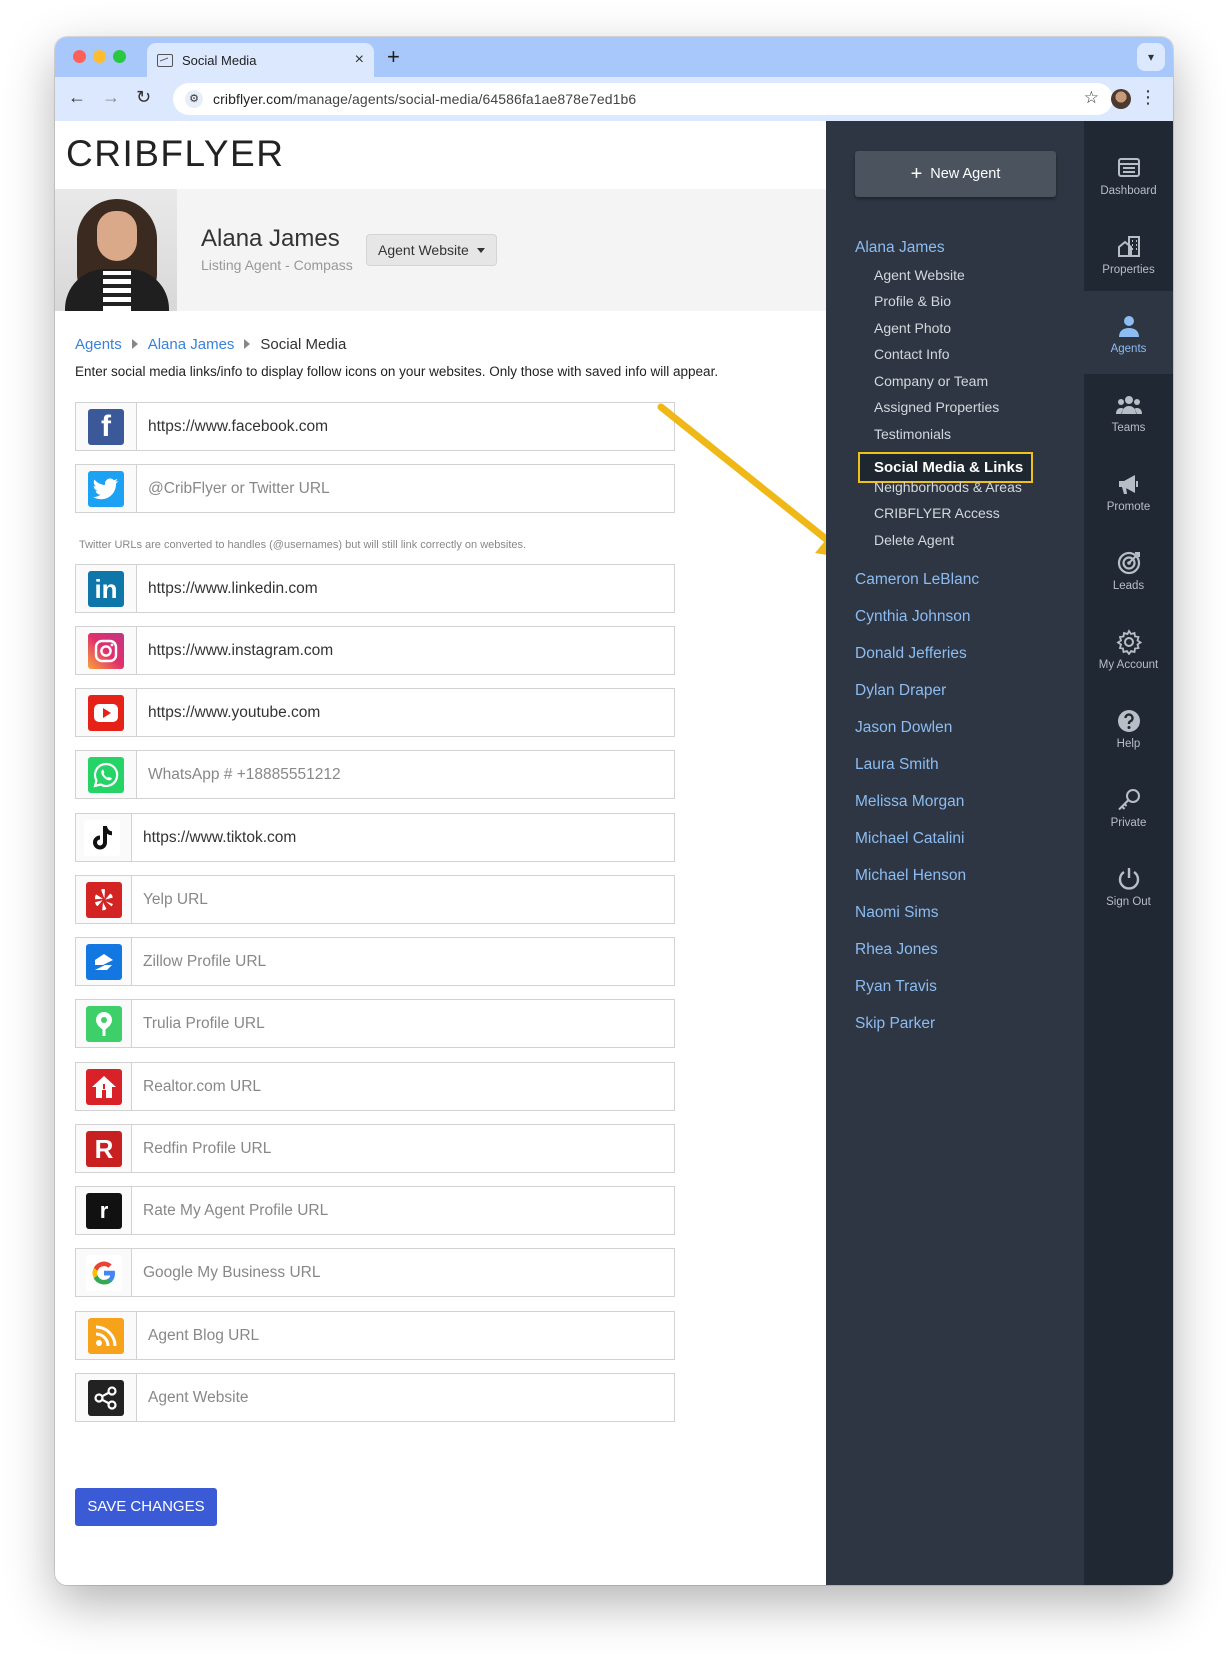 Image resolution: width=1230 pixels, height=1661 pixels. Describe the element at coordinates (897, 765) in the screenshot. I see `agent-link: Laura Smith` at that location.